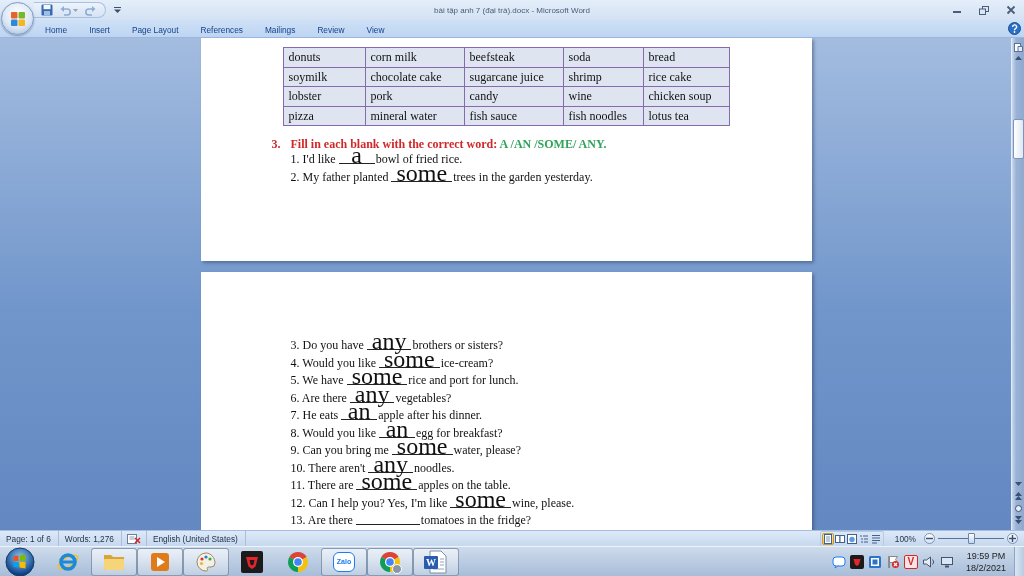 The width and height of the screenshot is (1024, 576). I want to click on exercise-text: bowl of fried rice., so click(419, 159).